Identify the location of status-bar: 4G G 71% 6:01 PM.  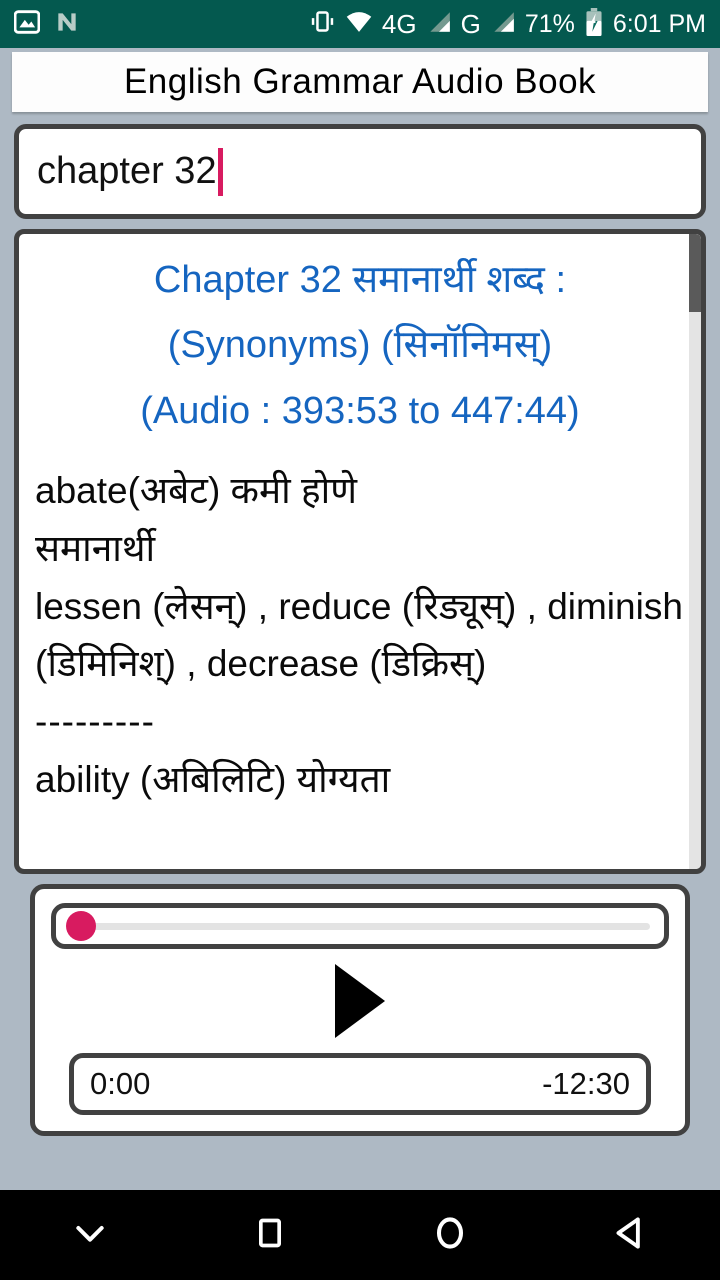
(360, 24).